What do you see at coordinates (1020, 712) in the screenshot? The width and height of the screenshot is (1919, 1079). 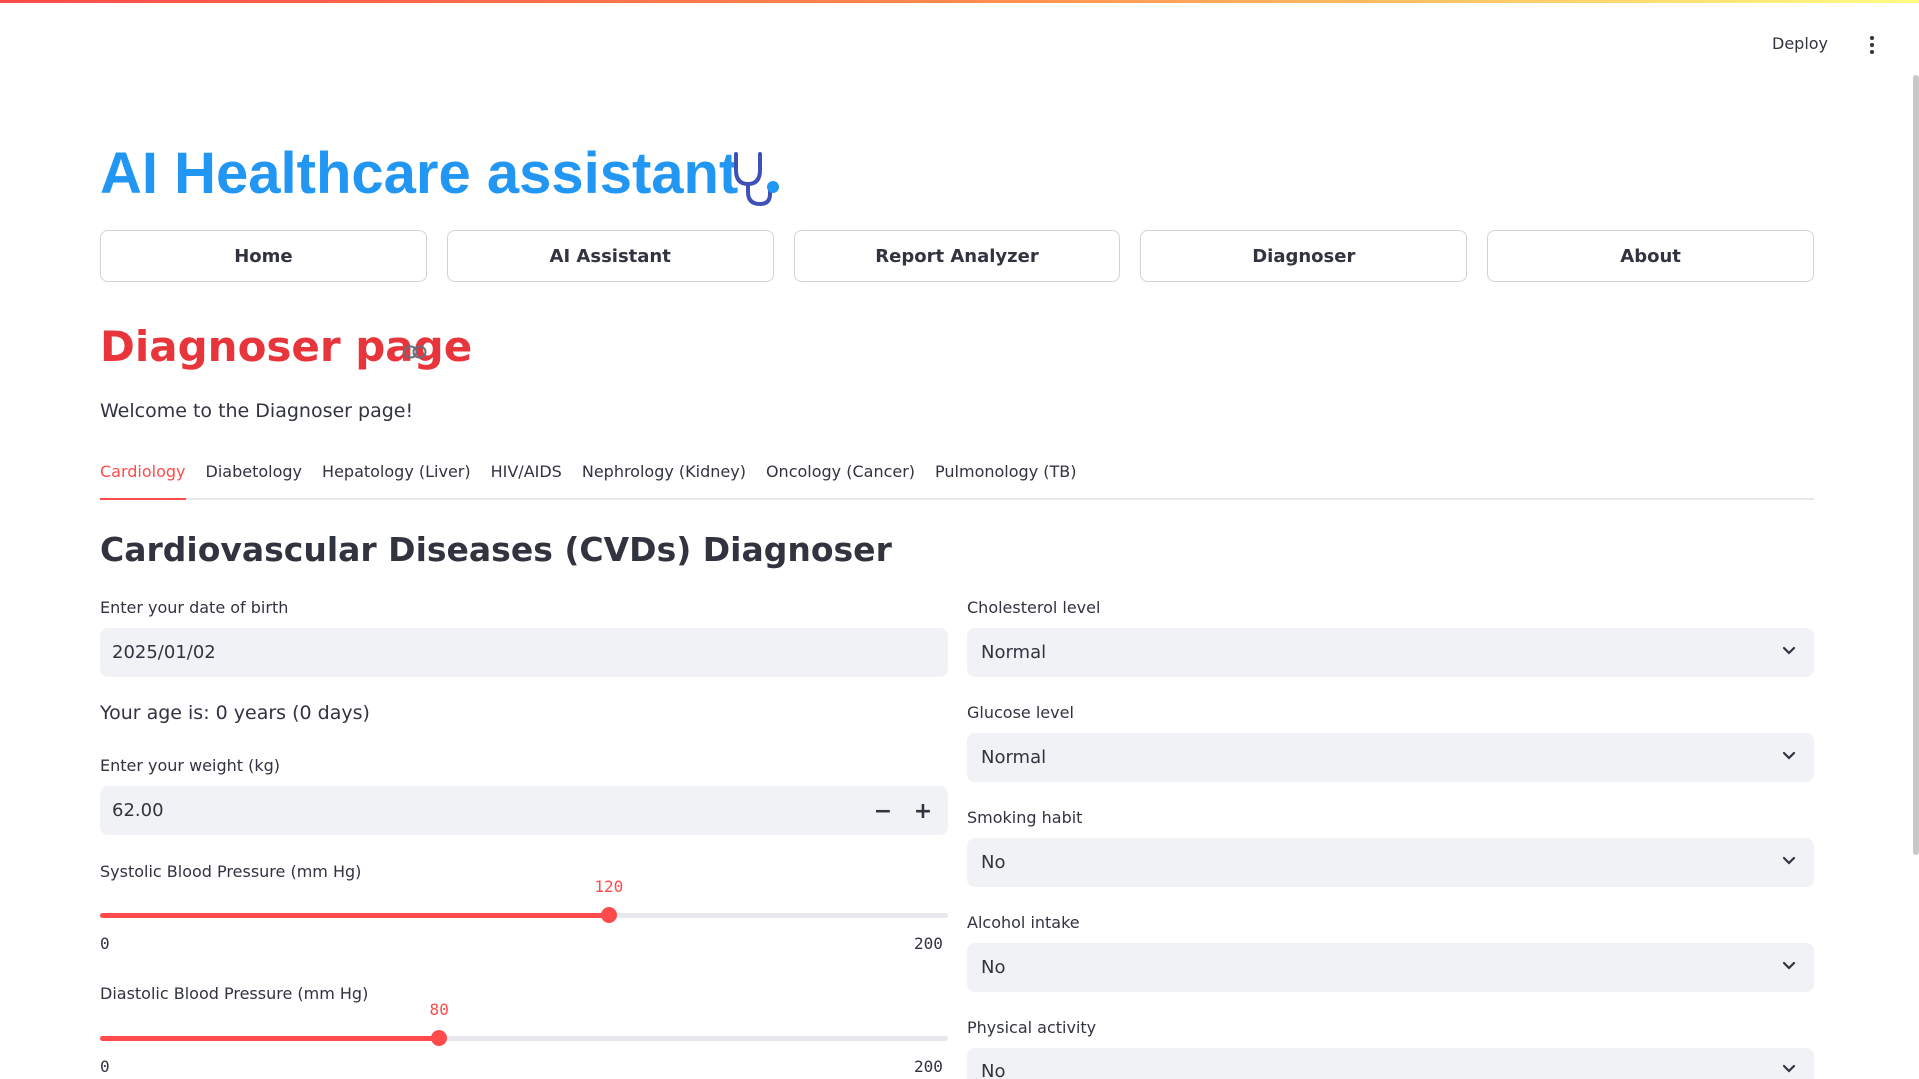 I see `glucose-label: Glucose level` at bounding box center [1020, 712].